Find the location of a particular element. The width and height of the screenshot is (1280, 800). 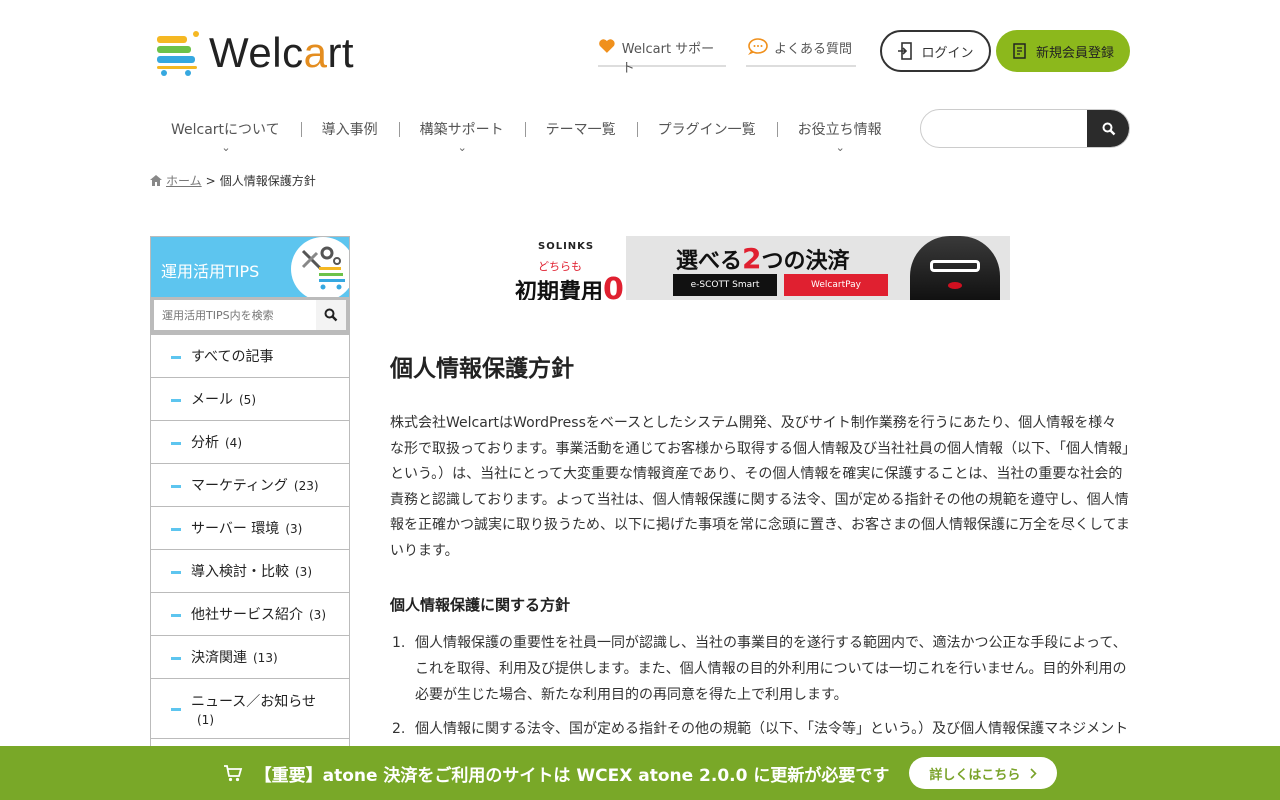

nav-item-useful-info: お役立ち情報 ⌄ is located at coordinates (839, 134).